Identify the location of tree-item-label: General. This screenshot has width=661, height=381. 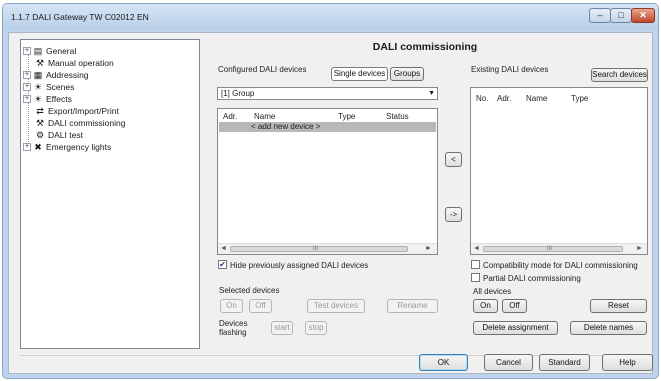
(61, 50).